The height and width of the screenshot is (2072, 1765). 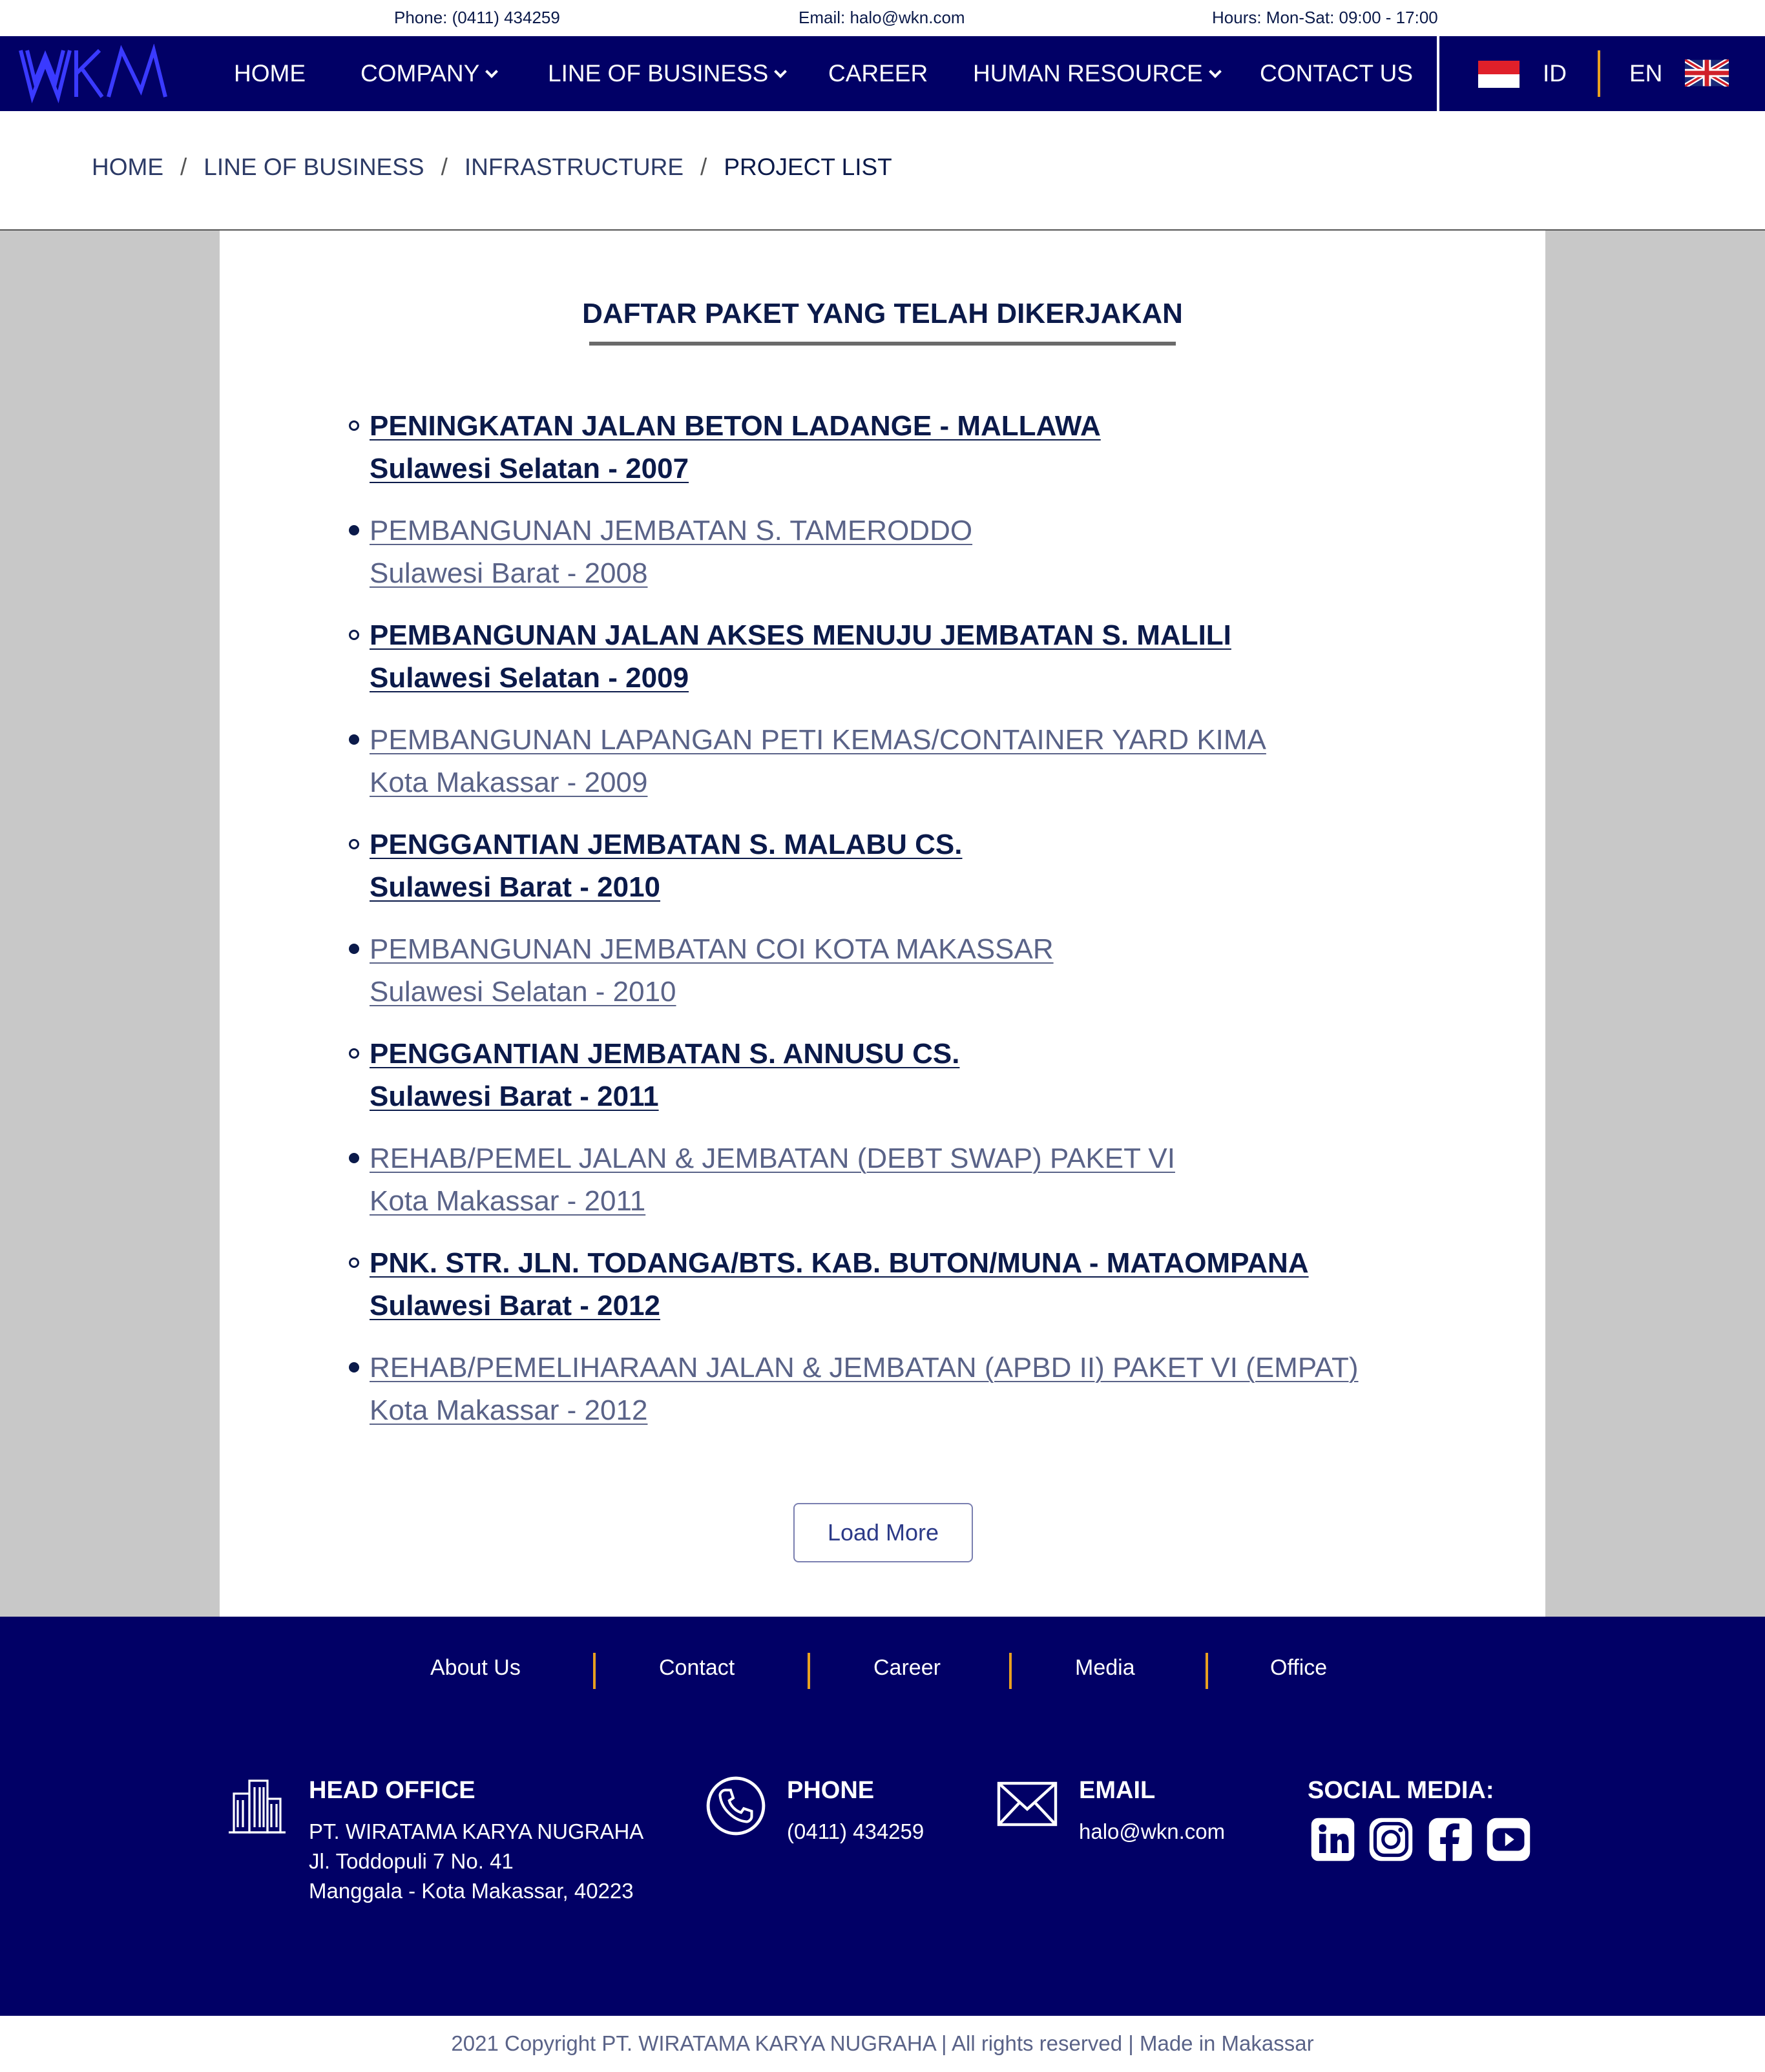 I want to click on breadcrumb-infrastructure: INFRASTRUCTURE, so click(x=574, y=167).